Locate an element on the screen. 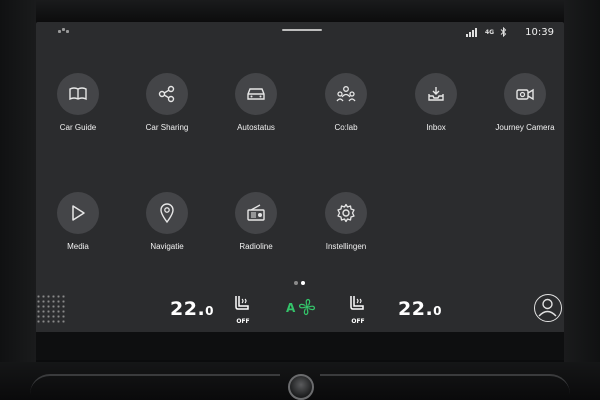  bezel-left is located at coordinates (18, 200).